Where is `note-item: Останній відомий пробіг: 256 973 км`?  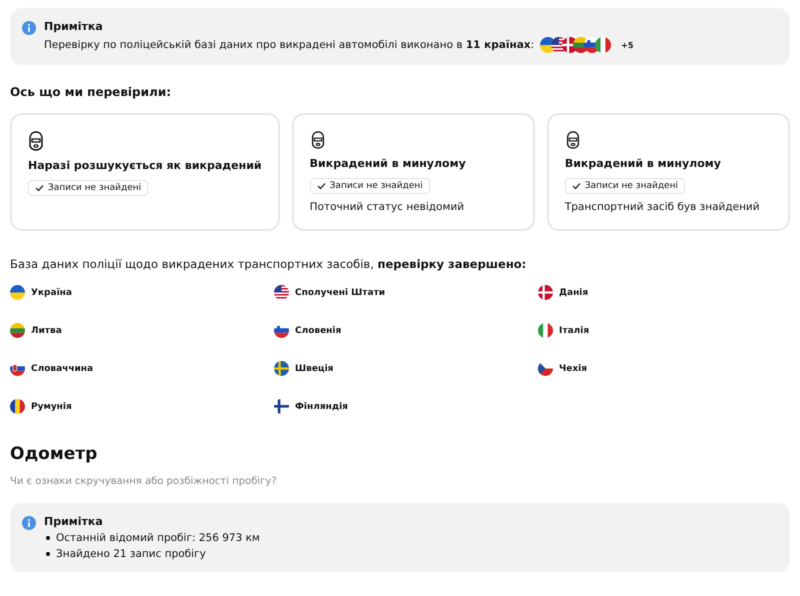
note-item: Останній відомий пробіг: 256 973 км is located at coordinates (158, 538).